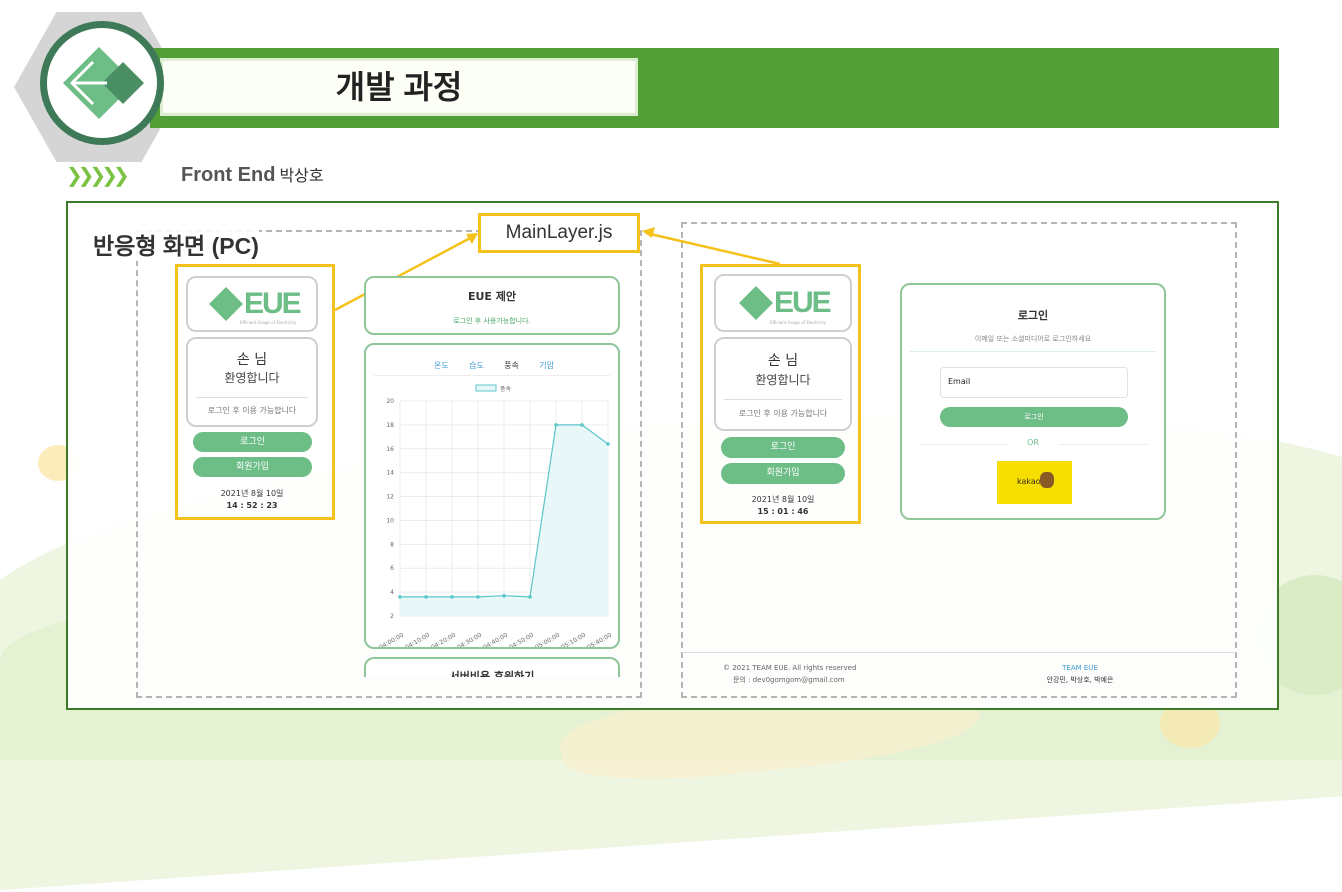 This screenshot has height=892, width=1342. I want to click on y-tick-label: 10, so click(390, 520).